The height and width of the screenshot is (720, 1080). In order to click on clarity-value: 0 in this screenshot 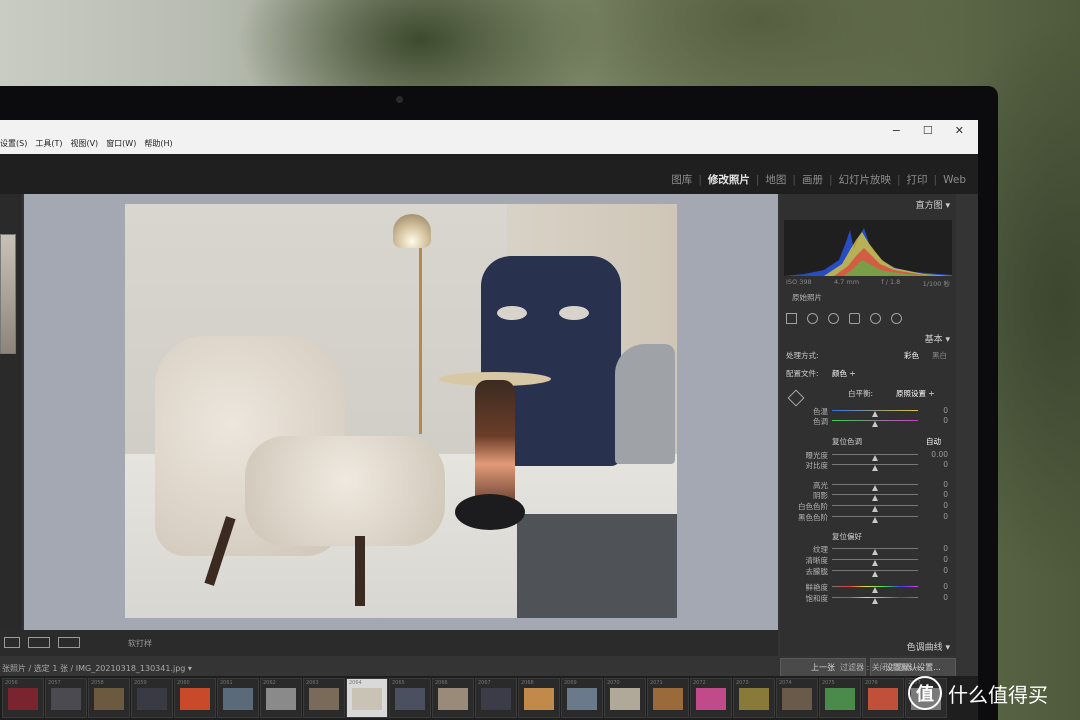, I will do `click(945, 559)`.